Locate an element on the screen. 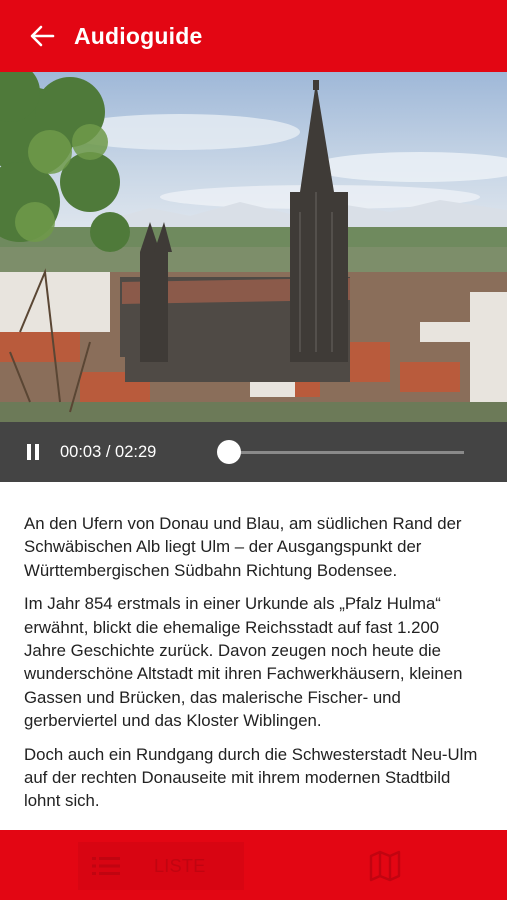 The image size is (507, 900). seek-track is located at coordinates (344, 452).